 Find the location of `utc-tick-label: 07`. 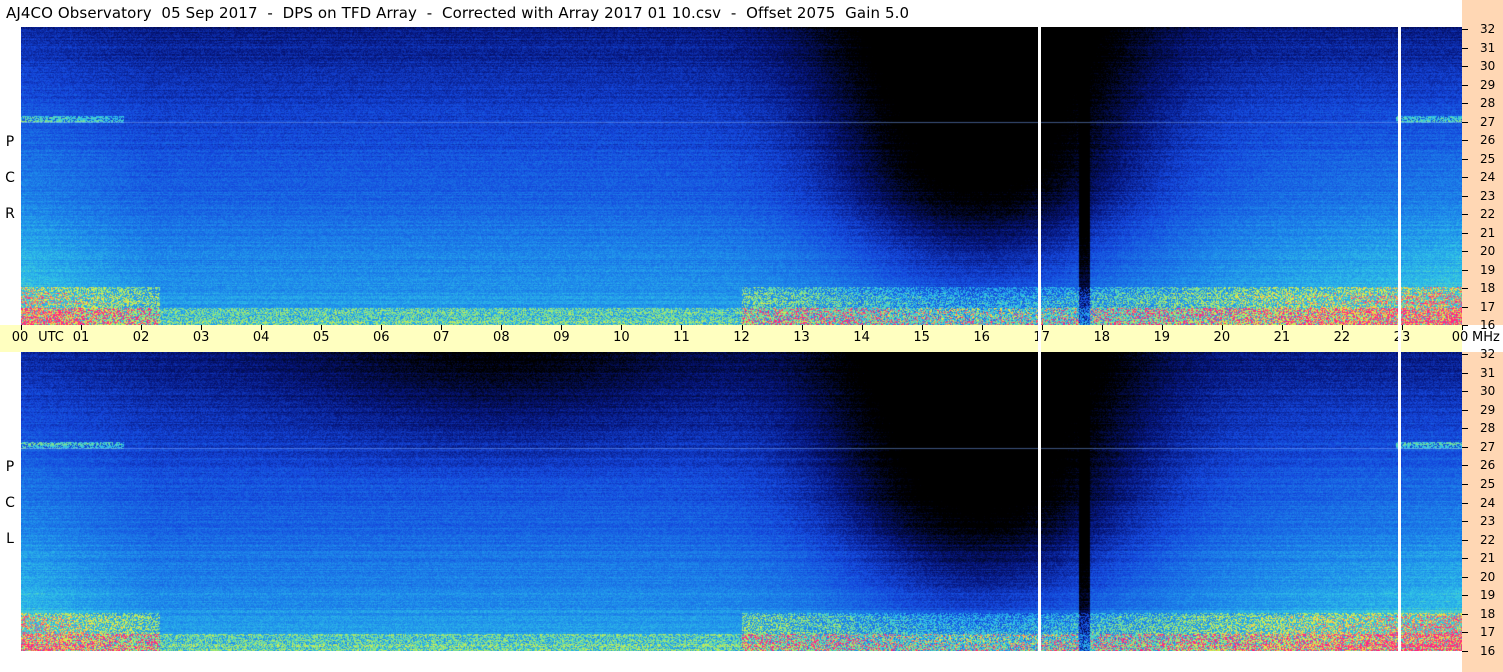

utc-tick-label: 07 is located at coordinates (441, 337).